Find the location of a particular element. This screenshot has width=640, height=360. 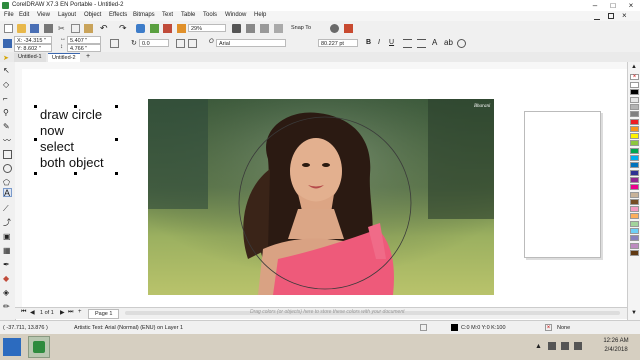

close-button: × is located at coordinates (631, 5).